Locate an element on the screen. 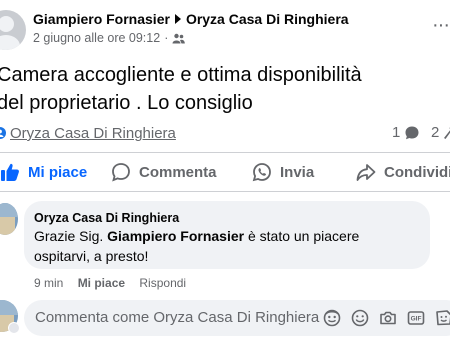 The image size is (450, 346). comment-mention: Giampiero Fornasier is located at coordinates (175, 236).